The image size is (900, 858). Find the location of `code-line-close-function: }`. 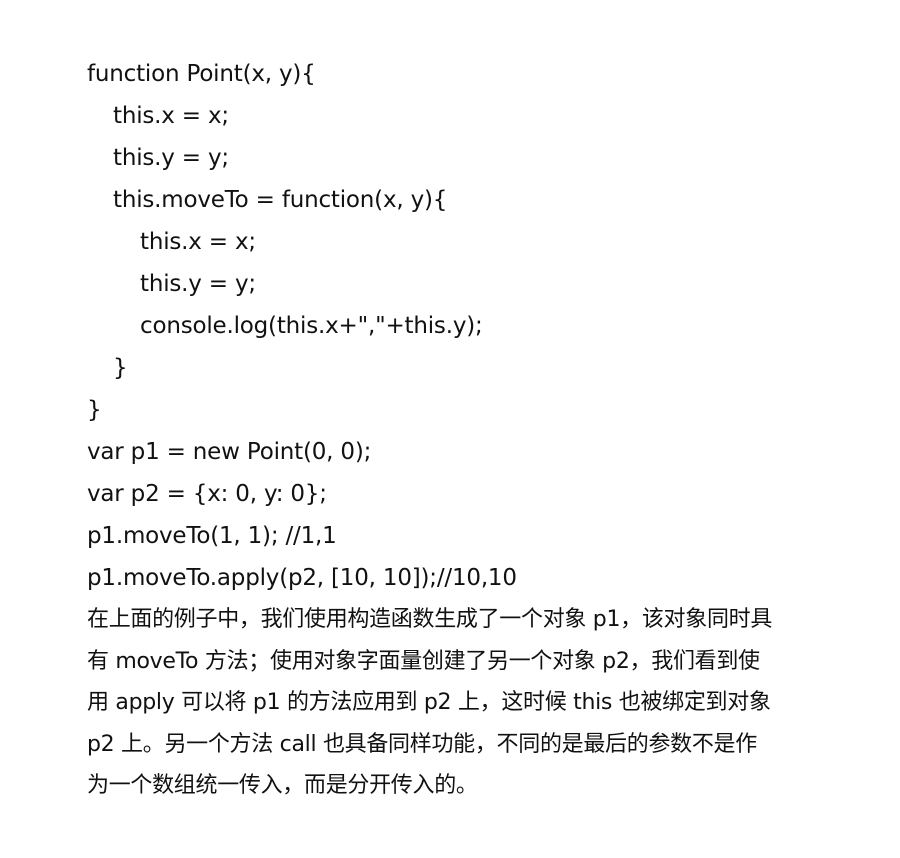

code-line-close-function: } is located at coordinates (94, 410).